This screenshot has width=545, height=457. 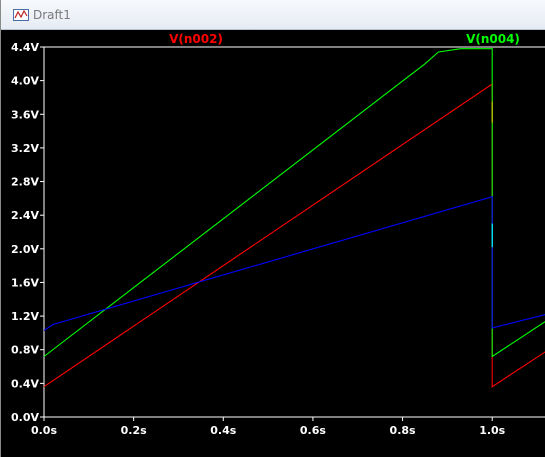 I want to click on y-tick-label: 0.4V, so click(x=25, y=383).